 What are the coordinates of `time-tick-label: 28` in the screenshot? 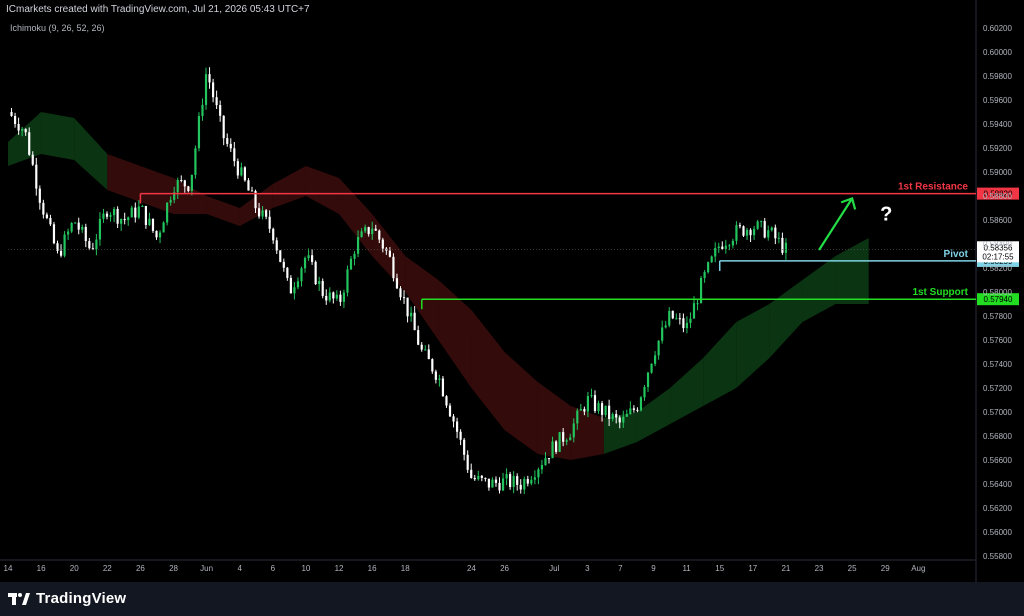 It's located at (173, 568).